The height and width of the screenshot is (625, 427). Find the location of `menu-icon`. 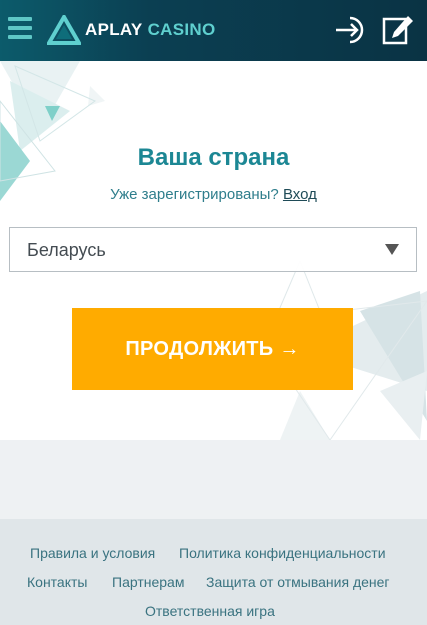

menu-icon is located at coordinates (20, 30).